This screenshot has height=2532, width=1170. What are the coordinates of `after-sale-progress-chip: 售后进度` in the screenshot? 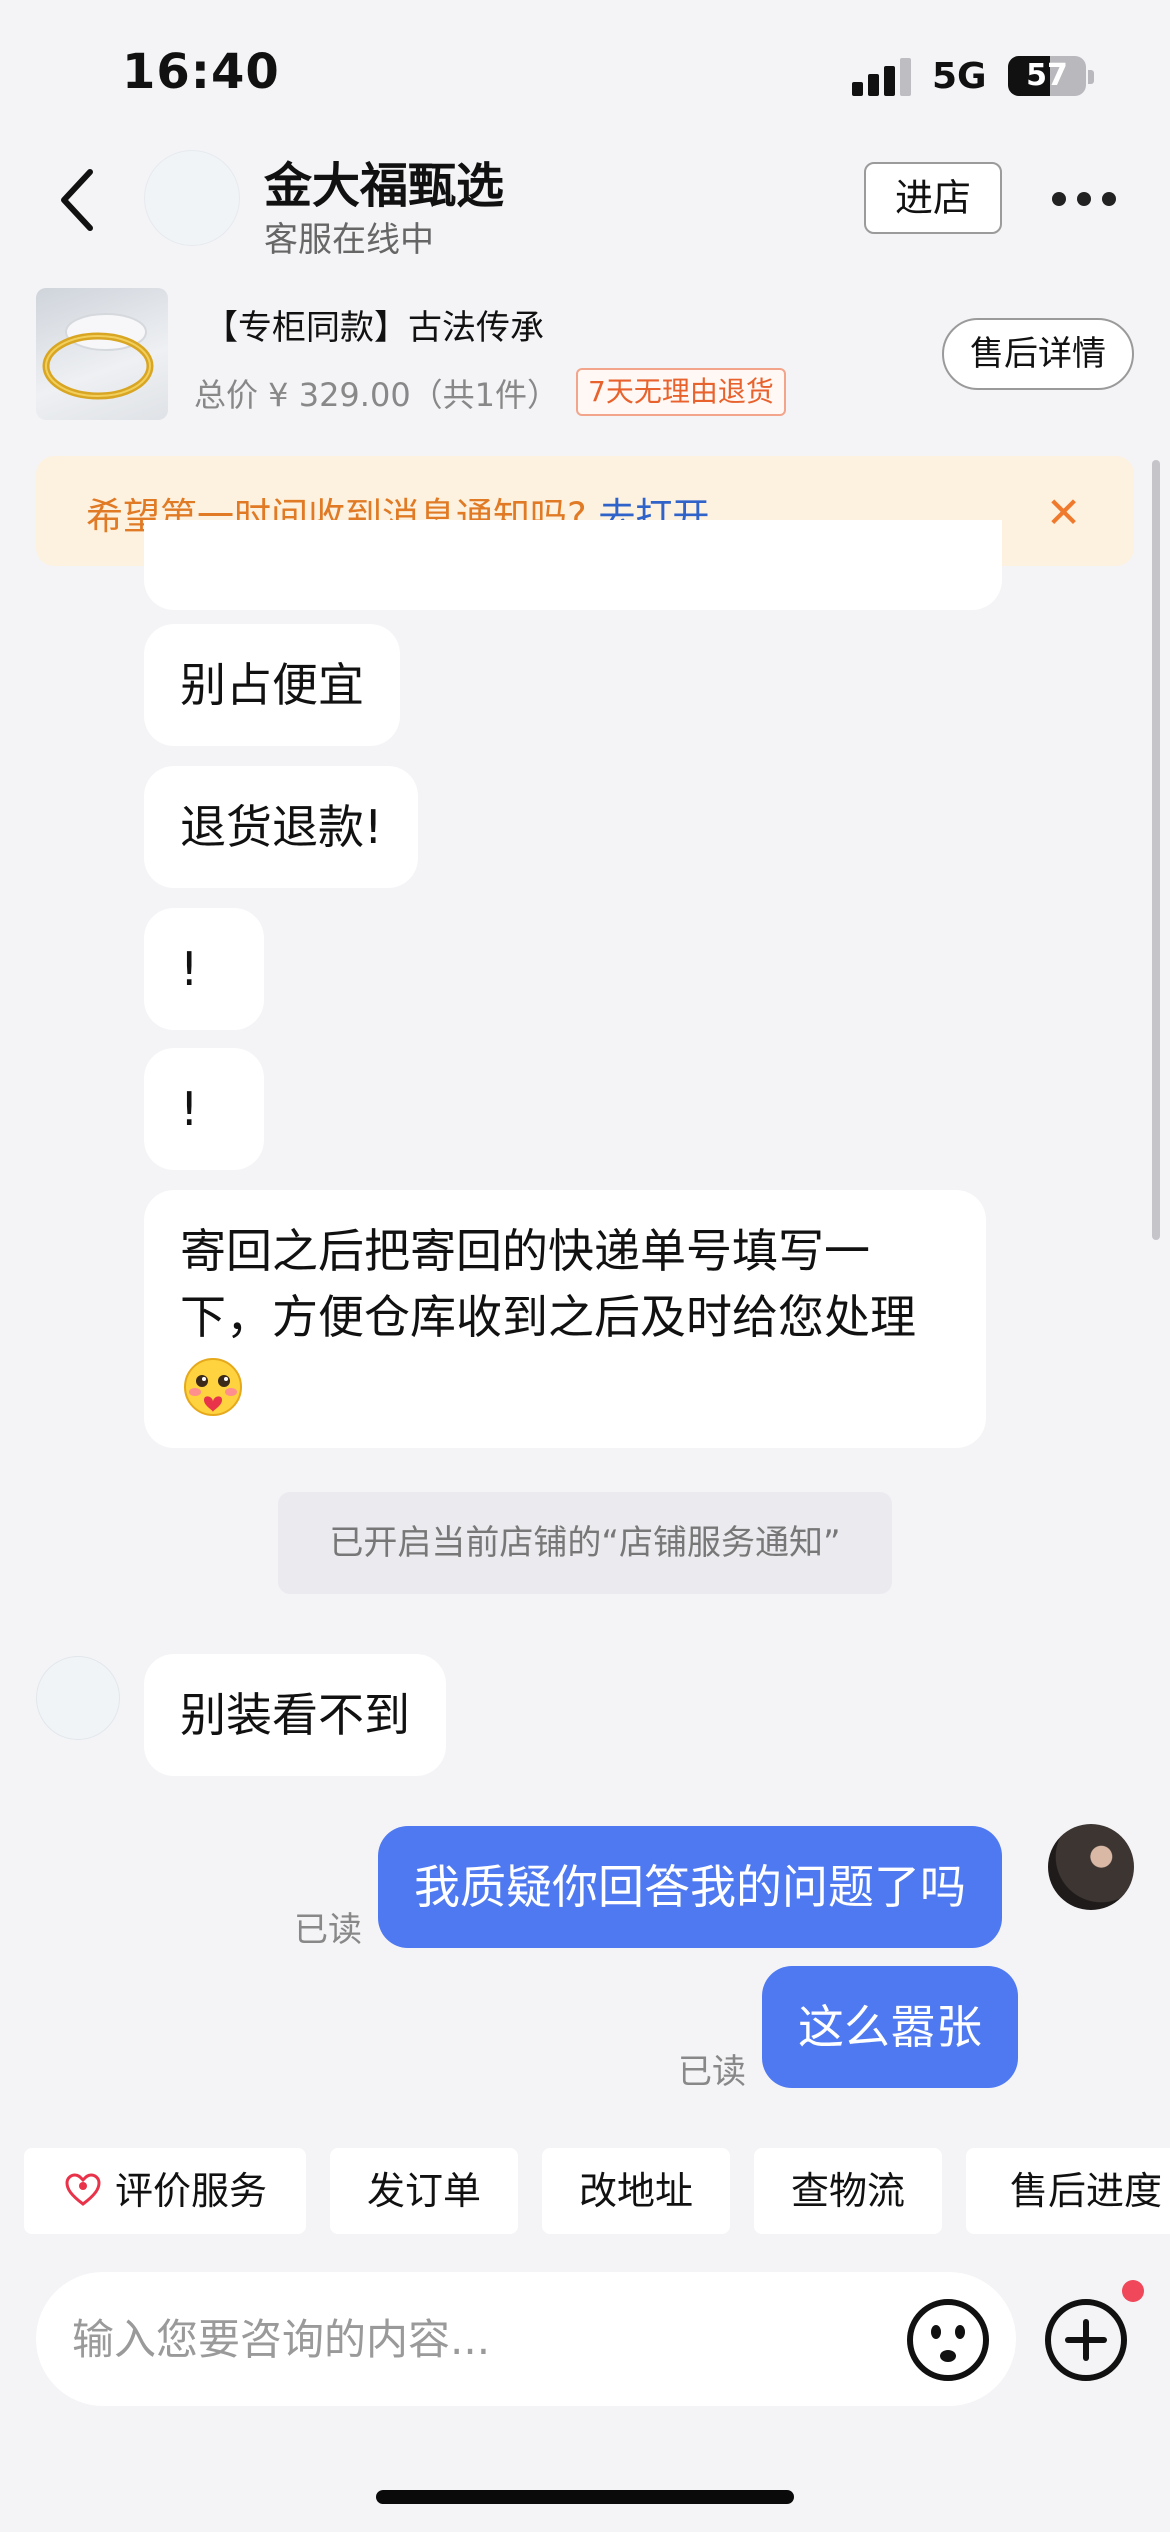 It's located at (1068, 2191).